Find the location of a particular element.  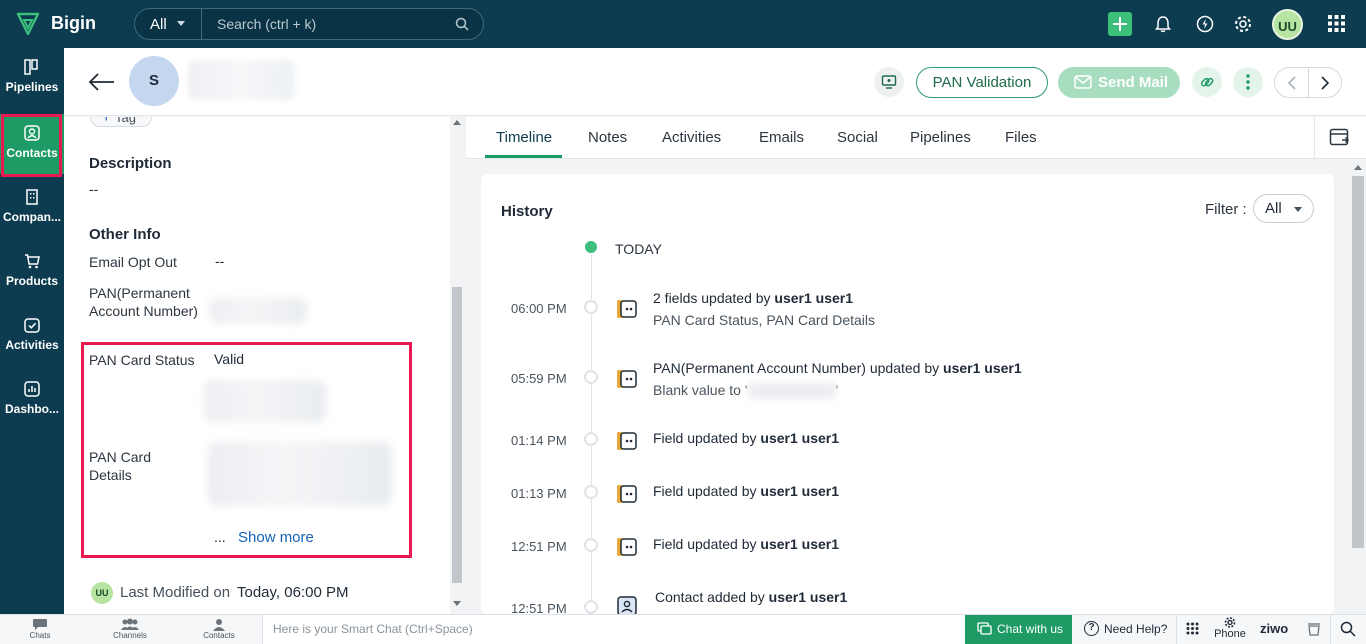

search-input: Search (ctrl + k) is located at coordinates (266, 24).